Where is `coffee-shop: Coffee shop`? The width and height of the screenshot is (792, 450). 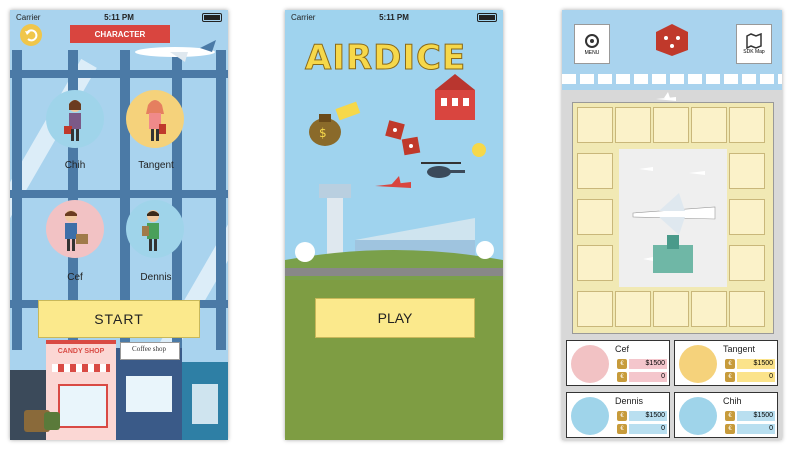
coffee-shop: Coffee shop is located at coordinates (149, 391).